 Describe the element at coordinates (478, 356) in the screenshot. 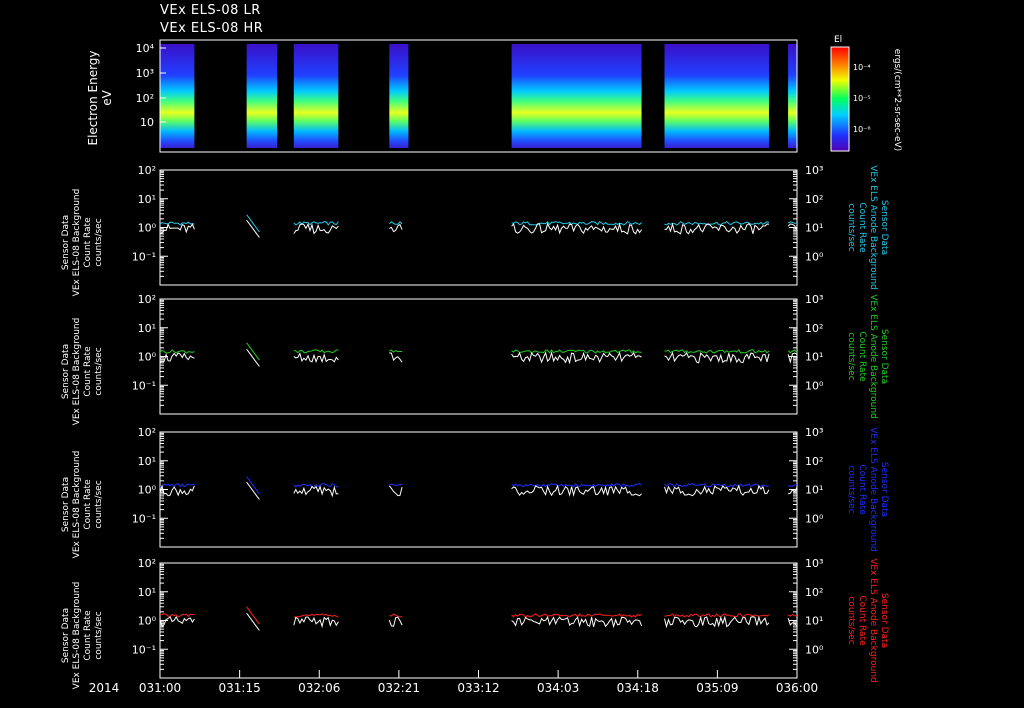

I see `panel-frame` at that location.